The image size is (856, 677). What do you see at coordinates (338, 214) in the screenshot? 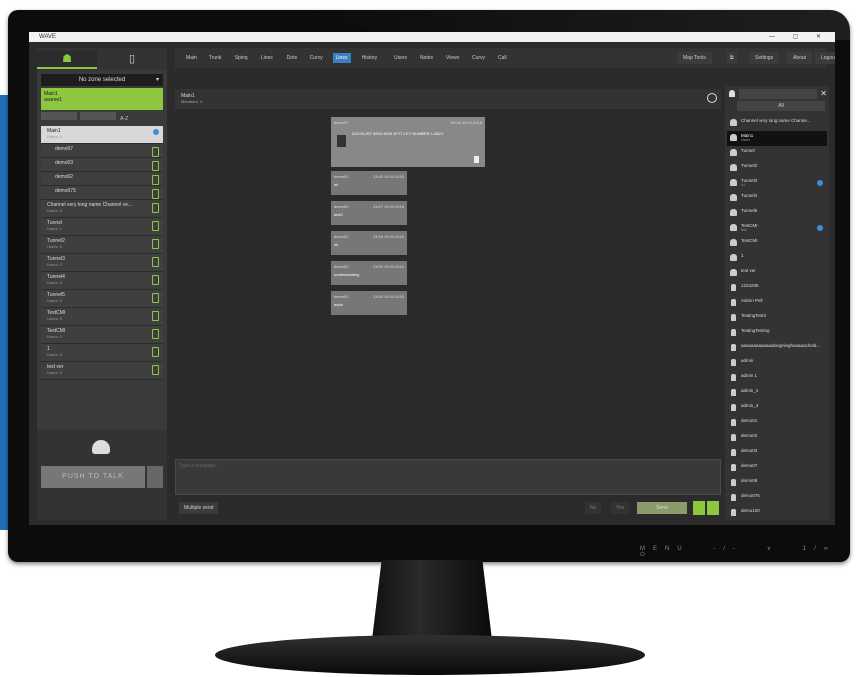
I see `message-text: test2` at bounding box center [338, 214].